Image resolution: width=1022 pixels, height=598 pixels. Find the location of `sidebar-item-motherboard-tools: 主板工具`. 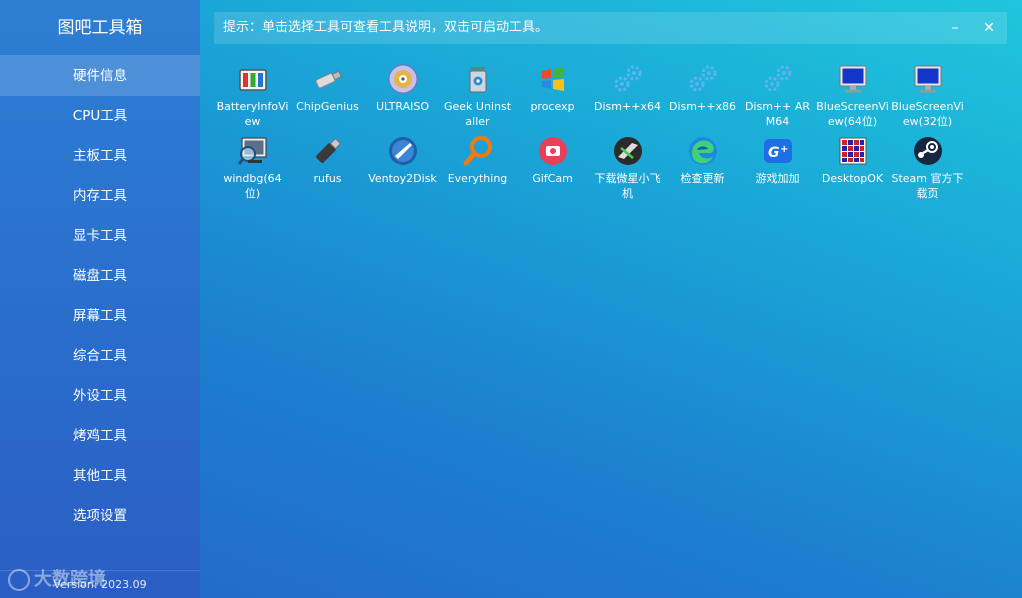

sidebar-item-motherboard-tools: 主板工具 is located at coordinates (100, 156).